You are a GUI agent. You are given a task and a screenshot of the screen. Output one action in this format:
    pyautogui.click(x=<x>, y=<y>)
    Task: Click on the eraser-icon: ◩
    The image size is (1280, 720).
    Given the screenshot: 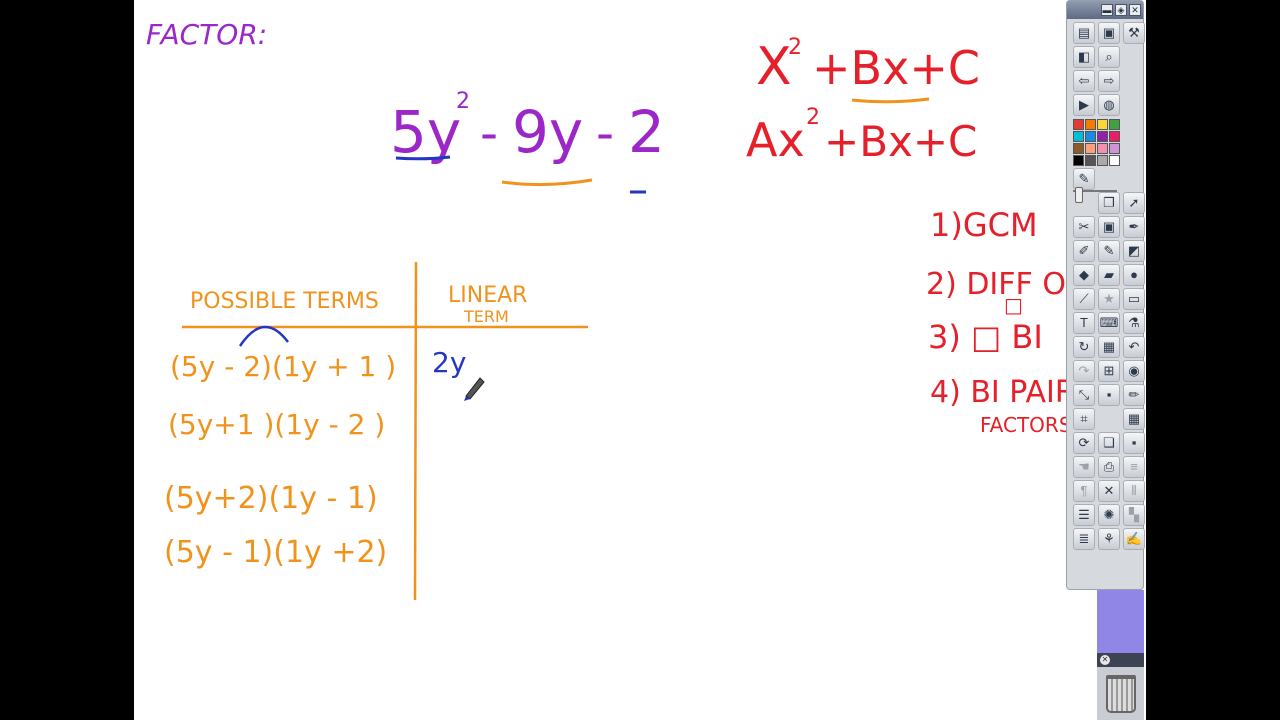 What is the action you would take?
    pyautogui.click(x=1134, y=251)
    